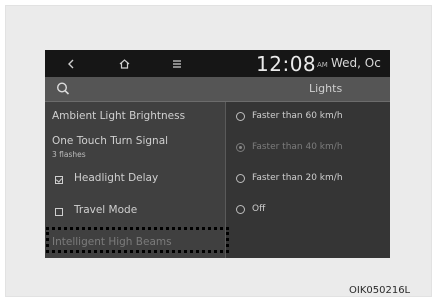 This screenshot has height=302, width=438. Describe the element at coordinates (356, 63) in the screenshot. I see `date-text: Wed, Oc` at that location.